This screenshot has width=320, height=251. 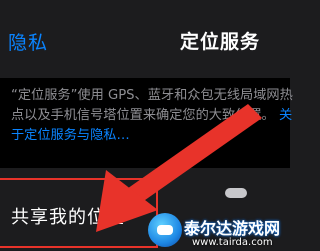 What do you see at coordinates (232, 242) in the screenshot?
I see `watermark-url: www.tairda.com` at bounding box center [232, 242].